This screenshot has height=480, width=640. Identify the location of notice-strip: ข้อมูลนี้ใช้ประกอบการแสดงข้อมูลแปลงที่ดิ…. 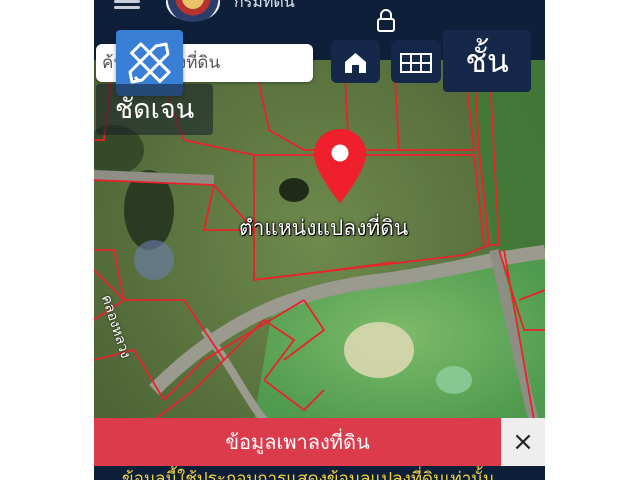
(319, 473).